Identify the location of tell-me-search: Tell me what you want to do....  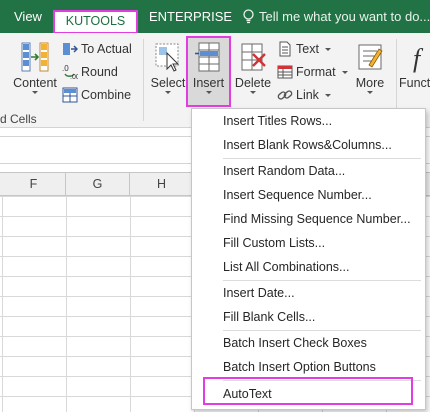
(336, 16).